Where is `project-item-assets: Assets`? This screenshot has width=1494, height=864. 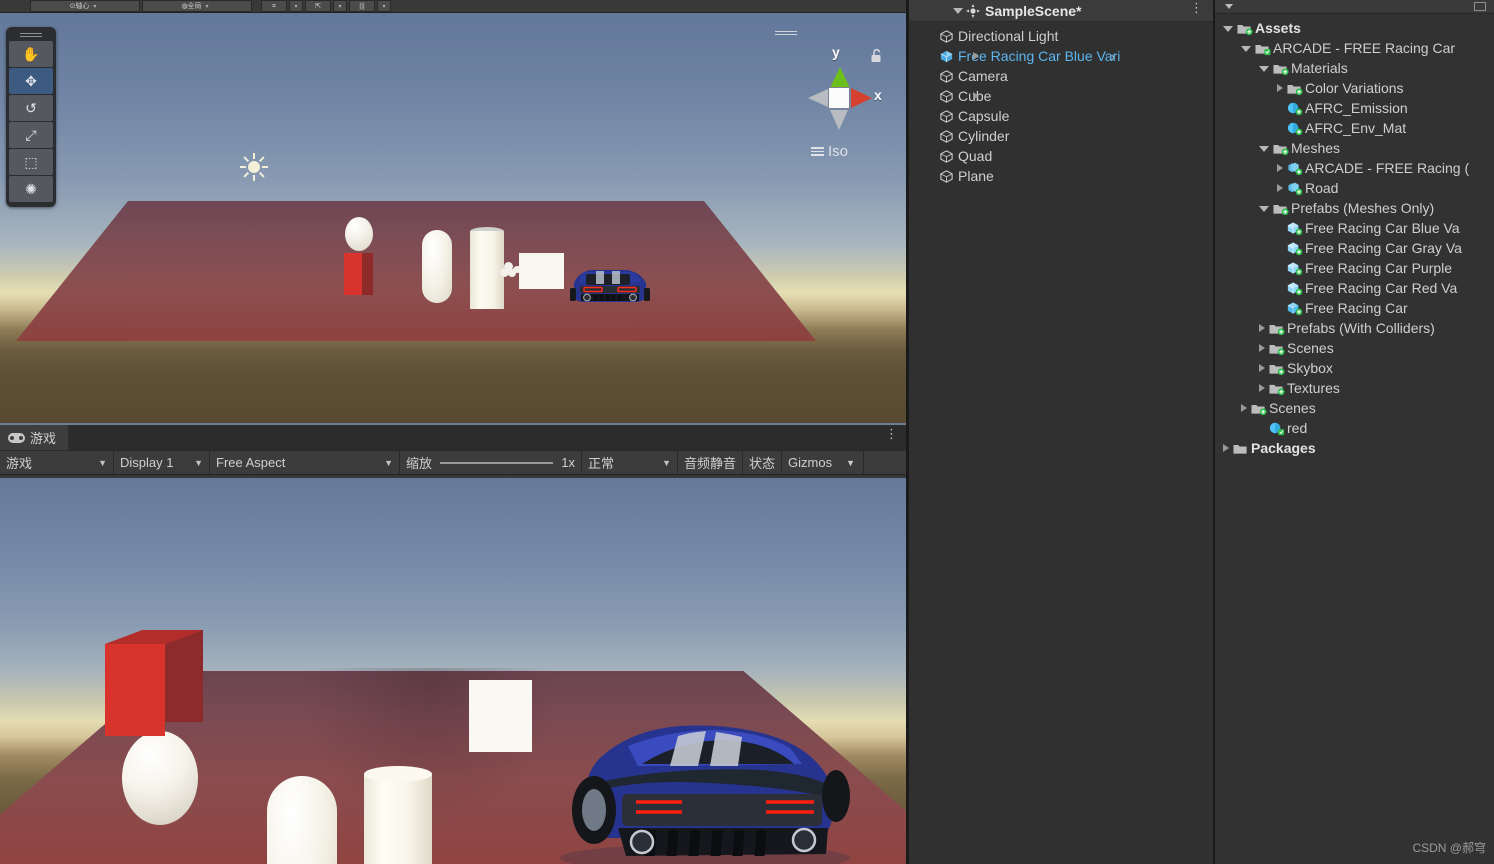
project-item-assets: Assets is located at coordinates (1354, 28).